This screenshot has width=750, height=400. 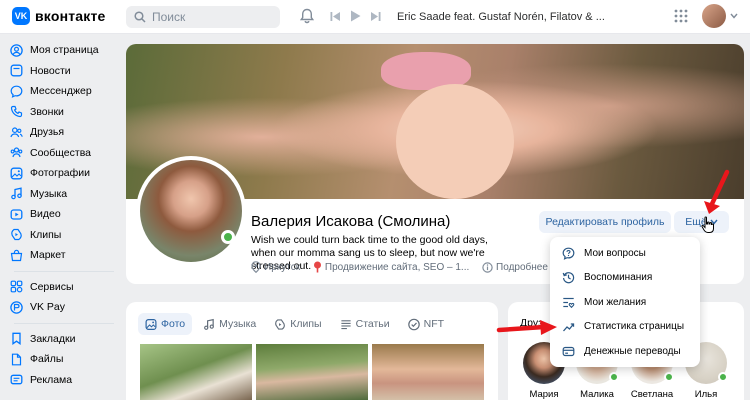 I want to click on profile-city: Иркутск, so click(x=275, y=267).